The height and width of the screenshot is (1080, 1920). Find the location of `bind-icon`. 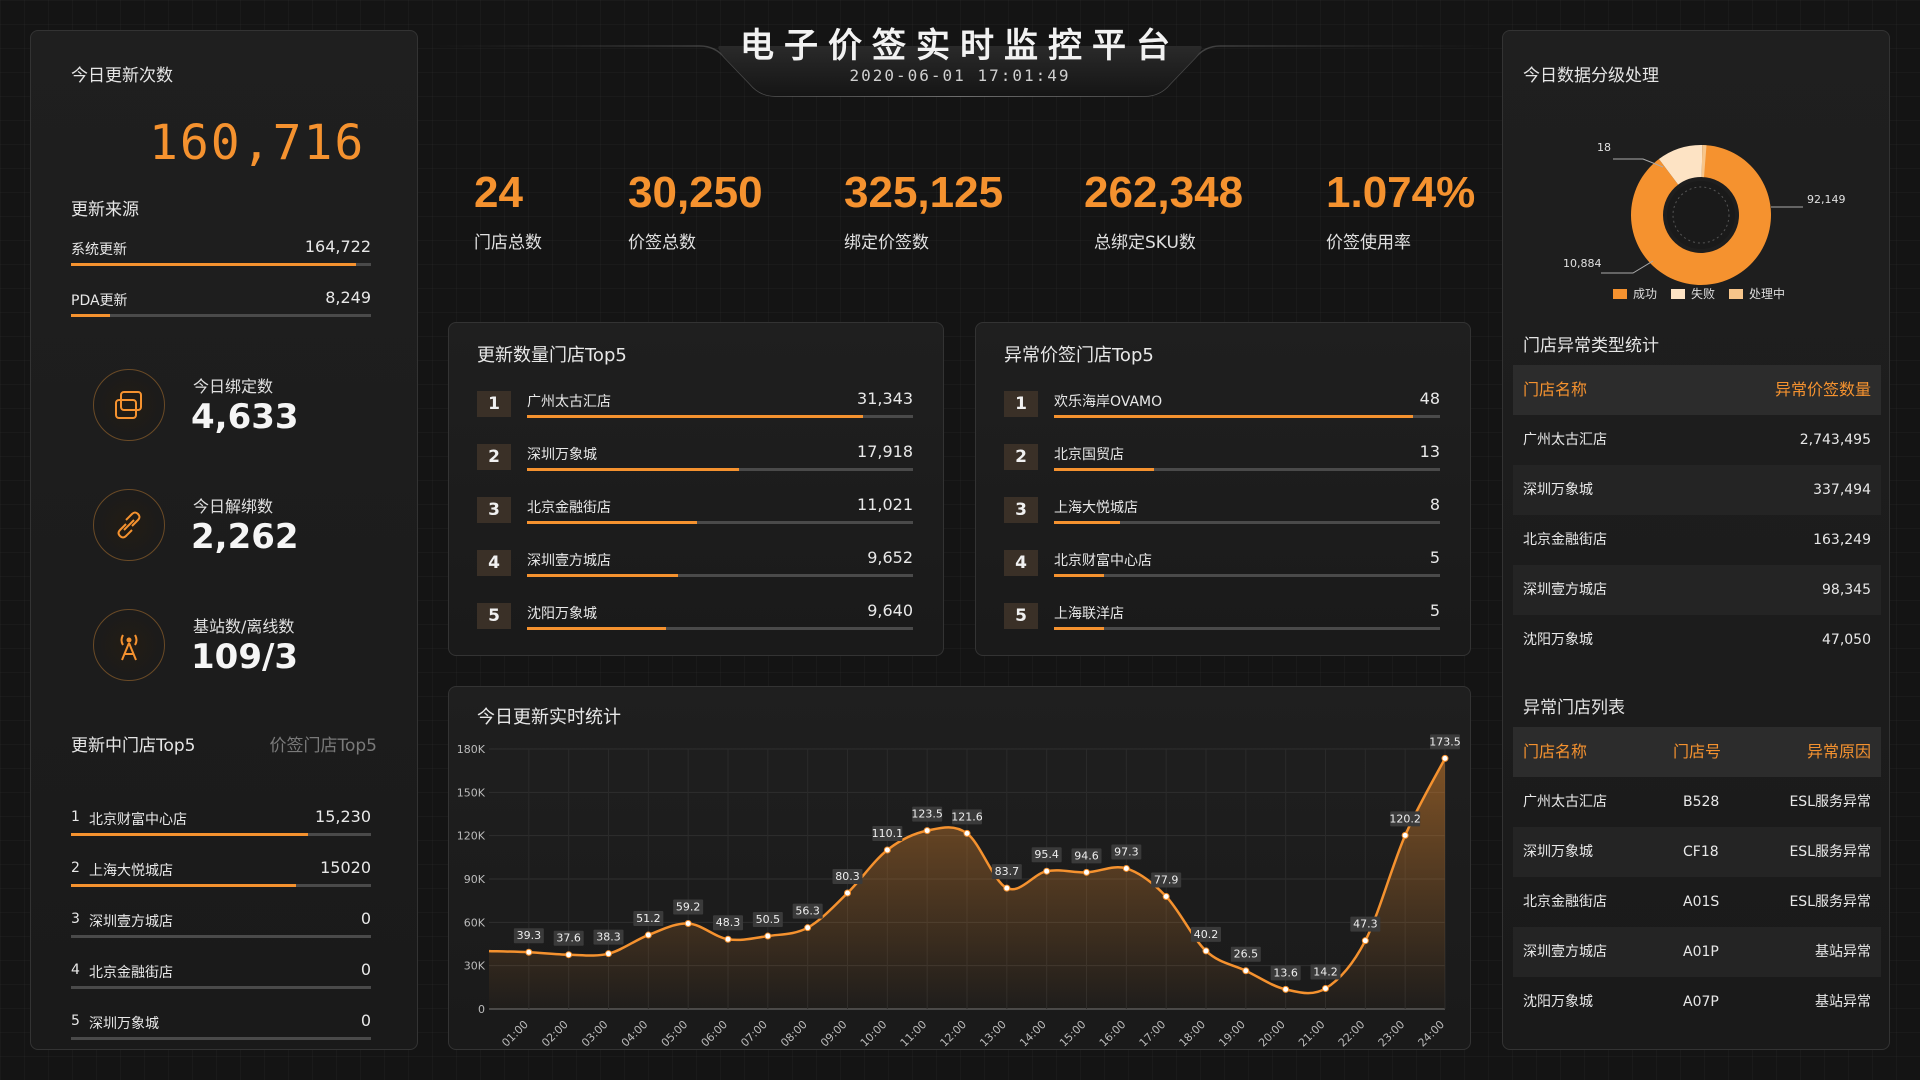

bind-icon is located at coordinates (129, 405).